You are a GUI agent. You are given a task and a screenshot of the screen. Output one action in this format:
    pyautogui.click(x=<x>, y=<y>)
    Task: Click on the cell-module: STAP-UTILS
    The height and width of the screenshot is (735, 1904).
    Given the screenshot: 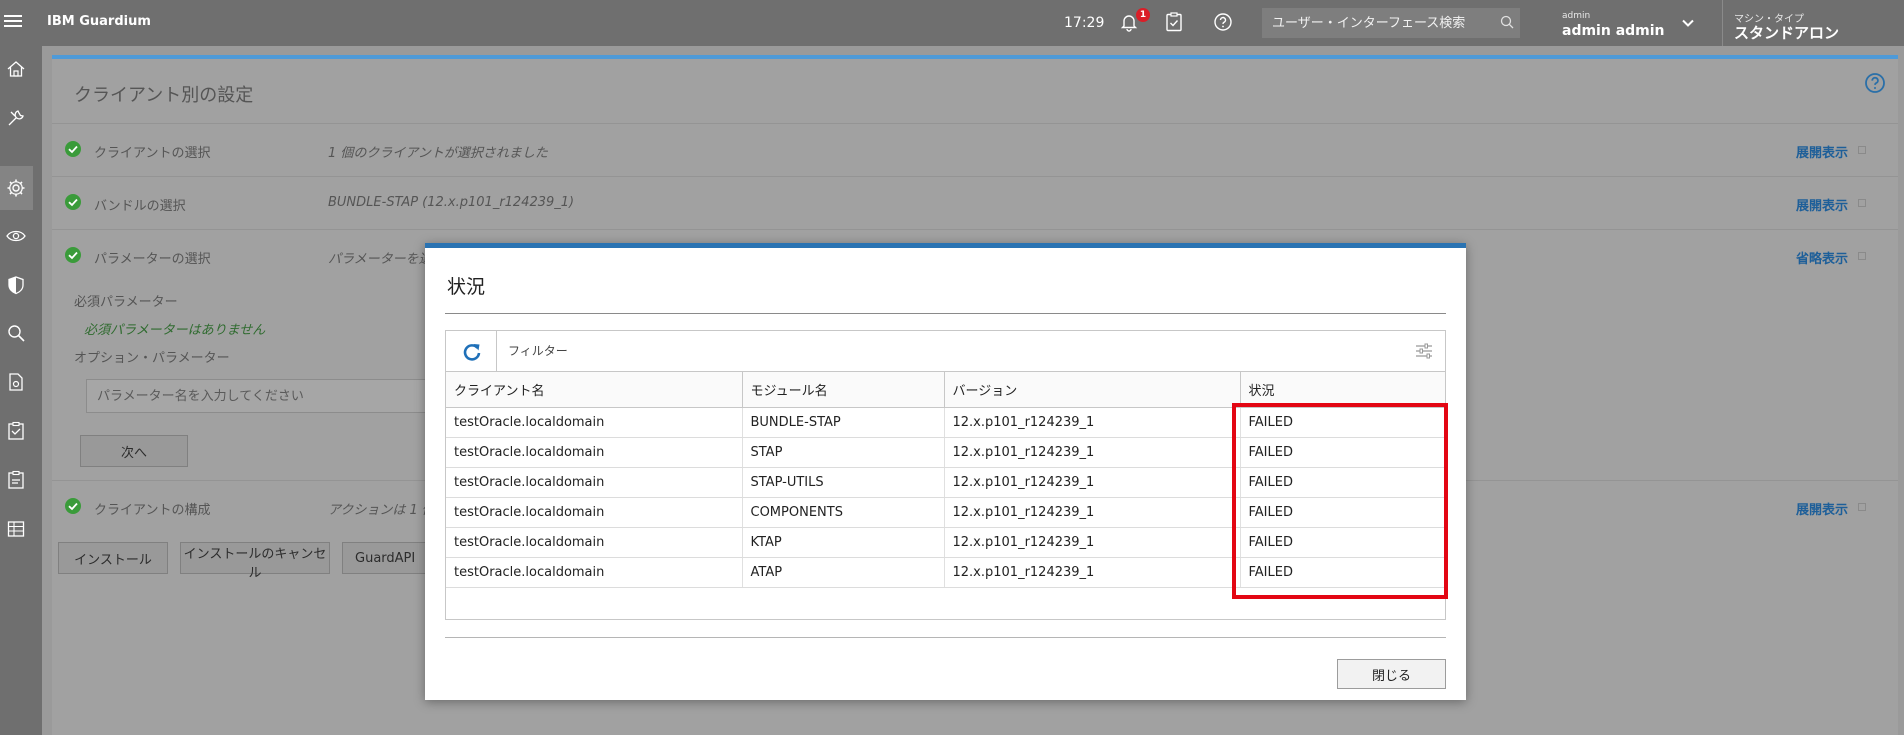 What is the action you would take?
    pyautogui.click(x=843, y=482)
    